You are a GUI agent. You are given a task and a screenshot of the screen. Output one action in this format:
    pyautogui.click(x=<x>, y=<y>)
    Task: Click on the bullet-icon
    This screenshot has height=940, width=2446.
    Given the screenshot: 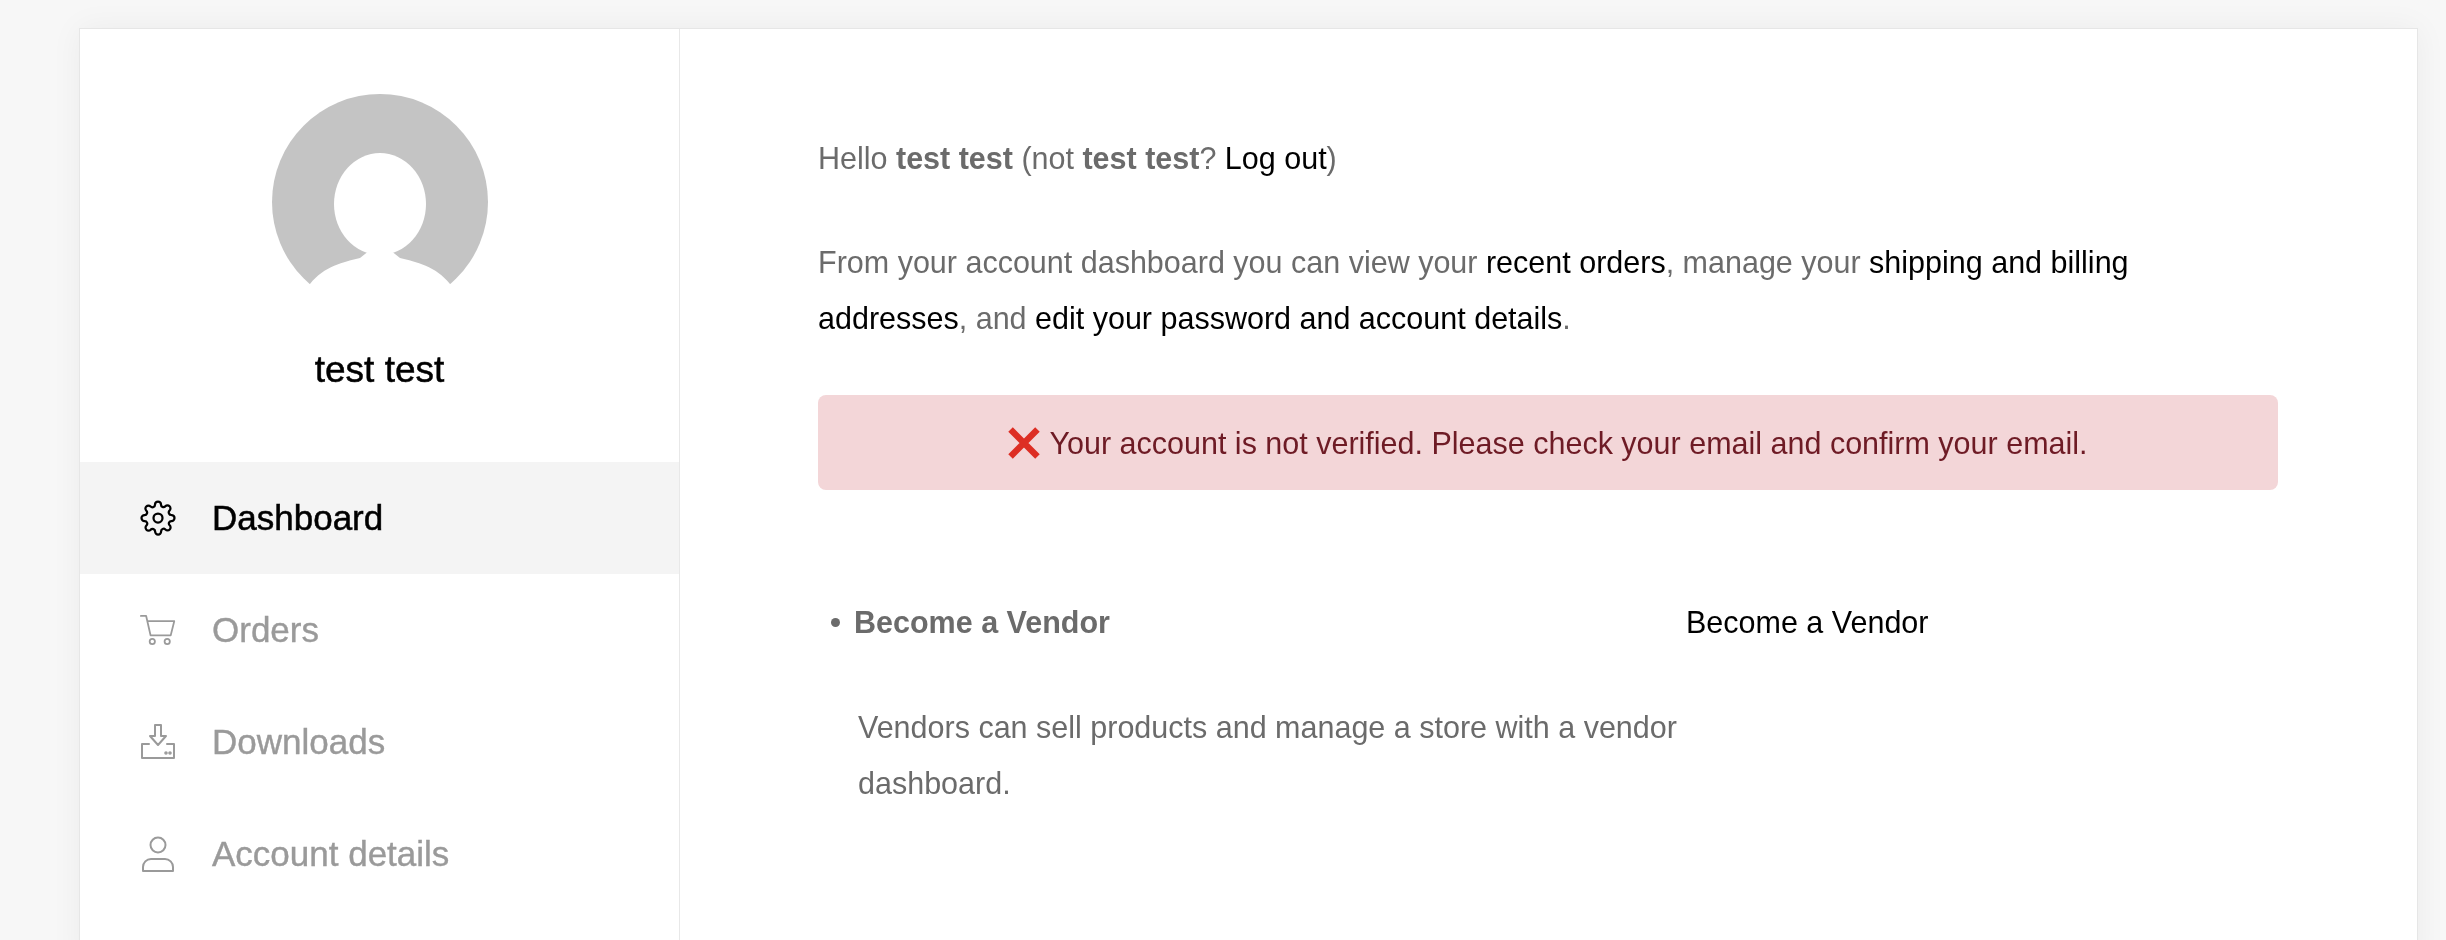 What is the action you would take?
    pyautogui.click(x=835, y=622)
    